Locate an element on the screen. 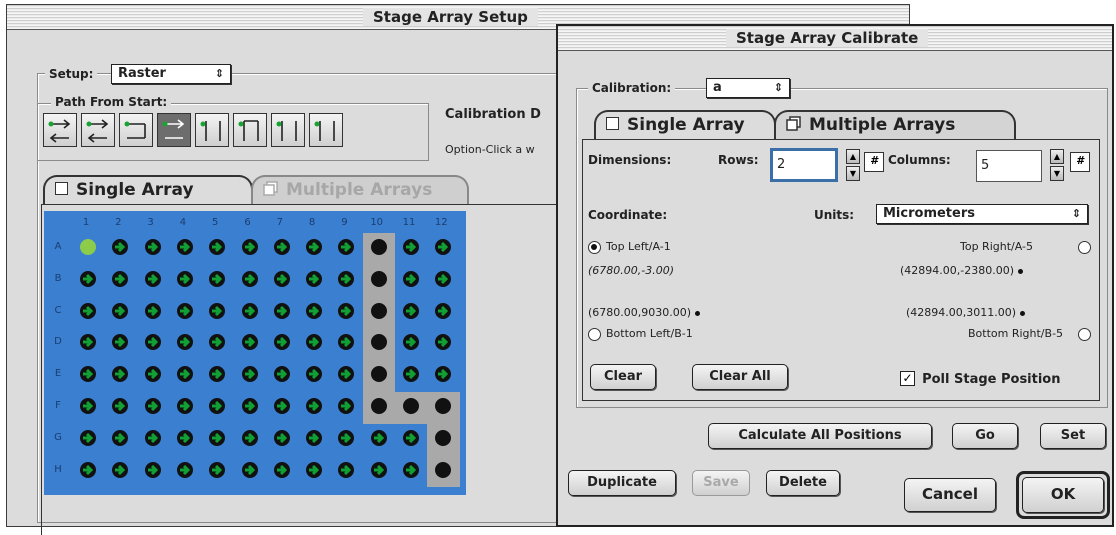  columns-down-arrow-icon: ▼ is located at coordinates (1057, 173).